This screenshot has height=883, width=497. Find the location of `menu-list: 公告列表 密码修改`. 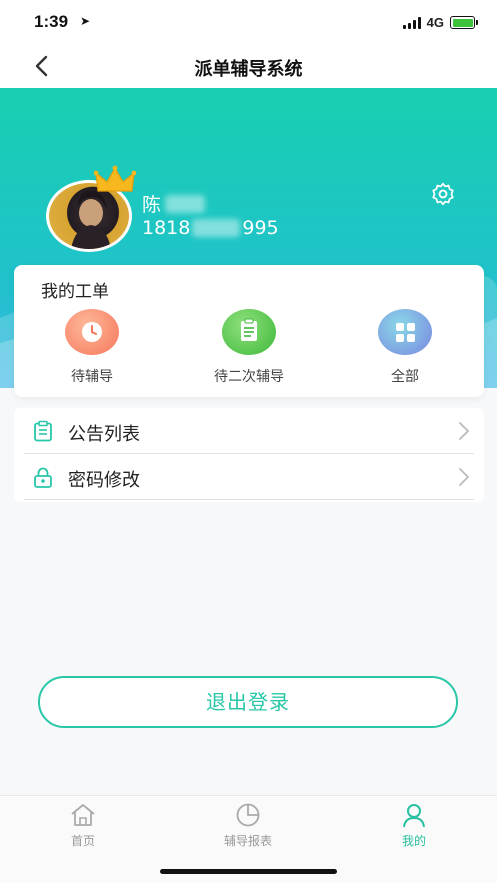

menu-list: 公告列表 密码修改 is located at coordinates (249, 455).